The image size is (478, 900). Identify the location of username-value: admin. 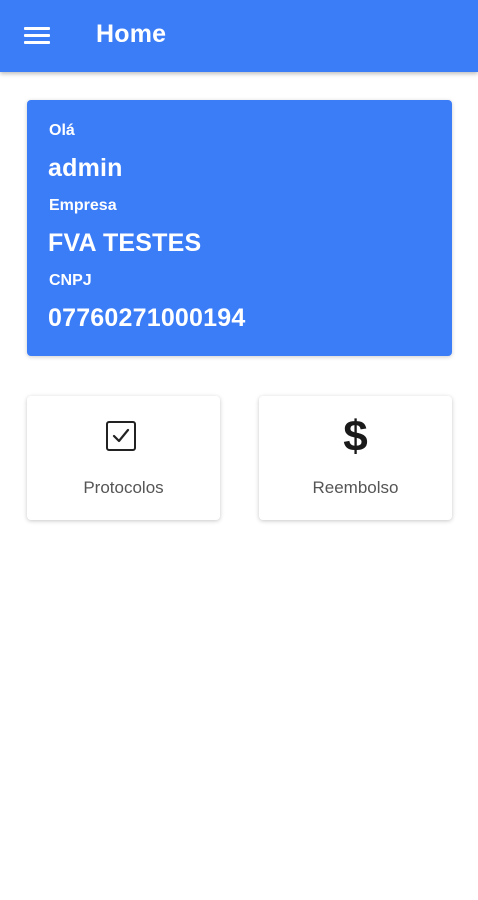
(85, 168).